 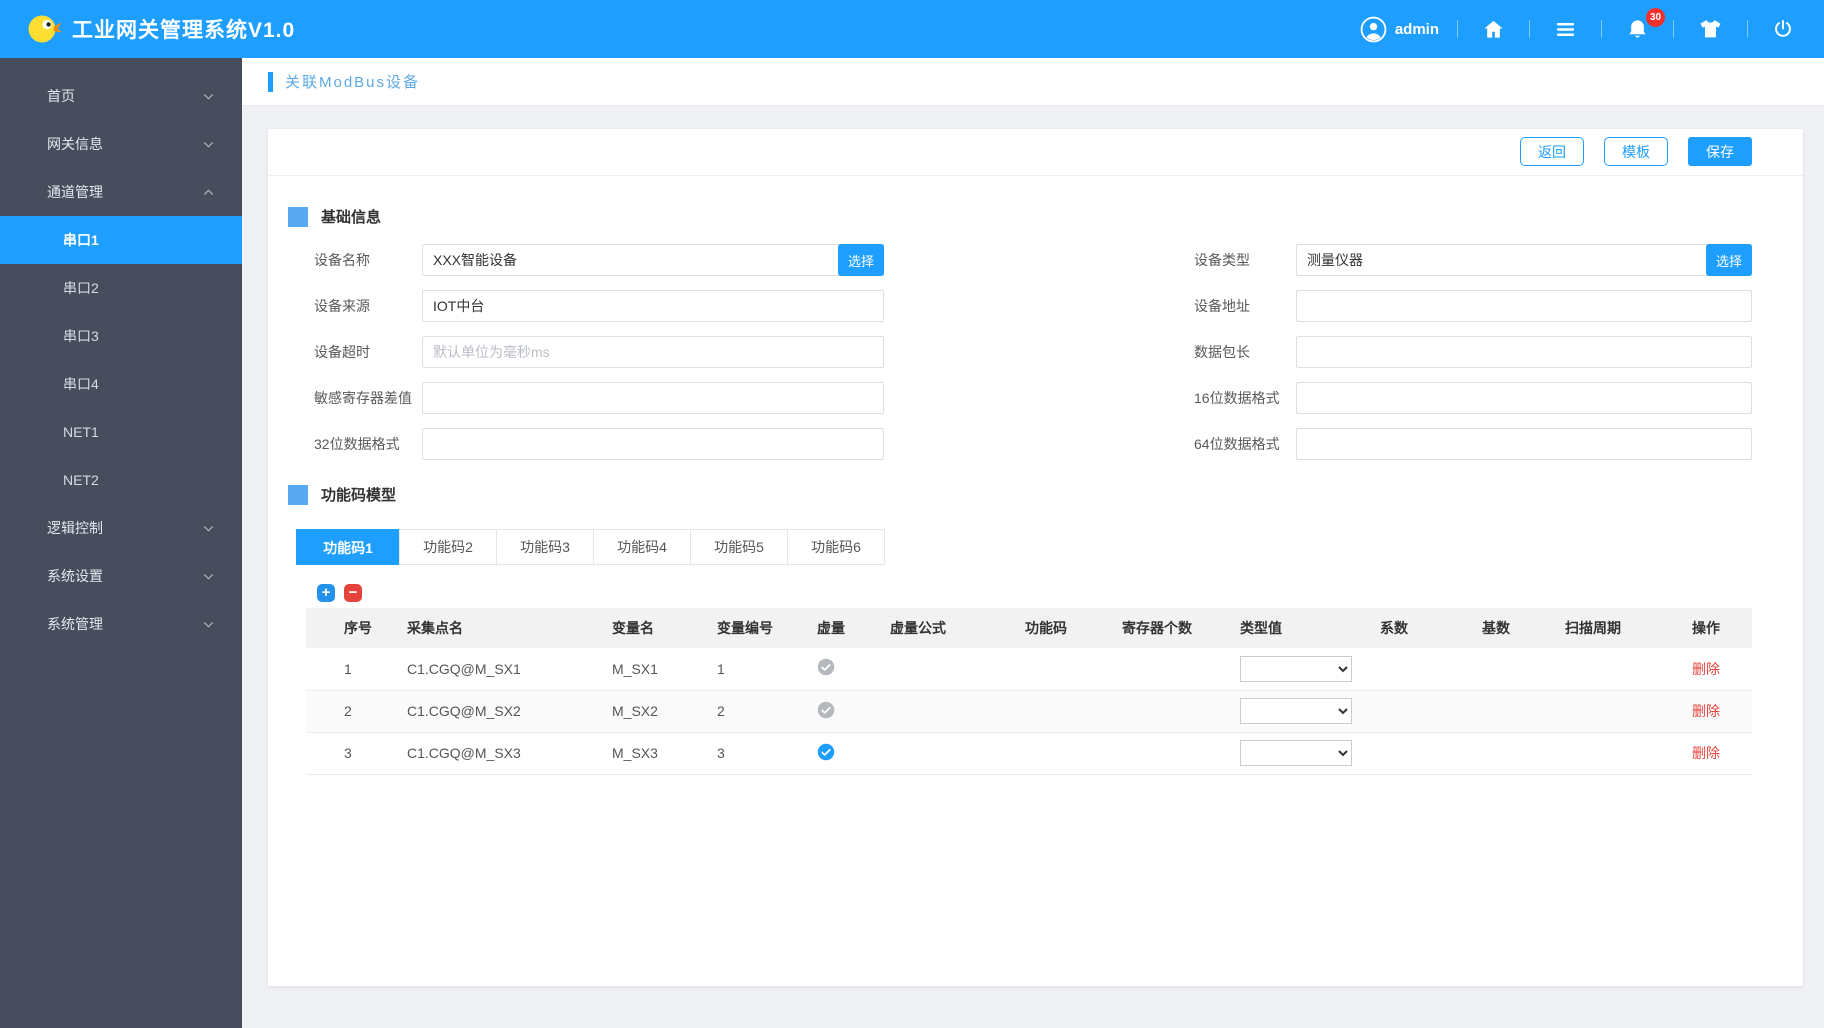 I want to click on format-16bit-input, so click(x=1524, y=398).